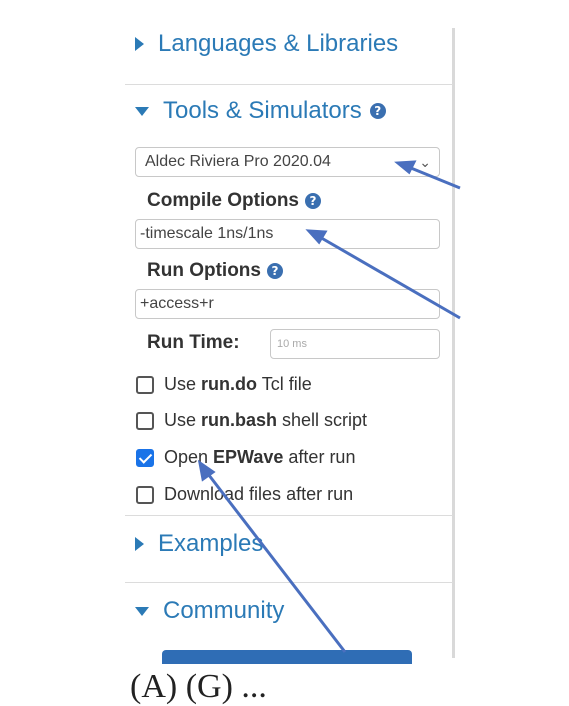  Describe the element at coordinates (287, 234) in the screenshot. I see `compile-options-input: -timescale 1ns/1ns` at that location.